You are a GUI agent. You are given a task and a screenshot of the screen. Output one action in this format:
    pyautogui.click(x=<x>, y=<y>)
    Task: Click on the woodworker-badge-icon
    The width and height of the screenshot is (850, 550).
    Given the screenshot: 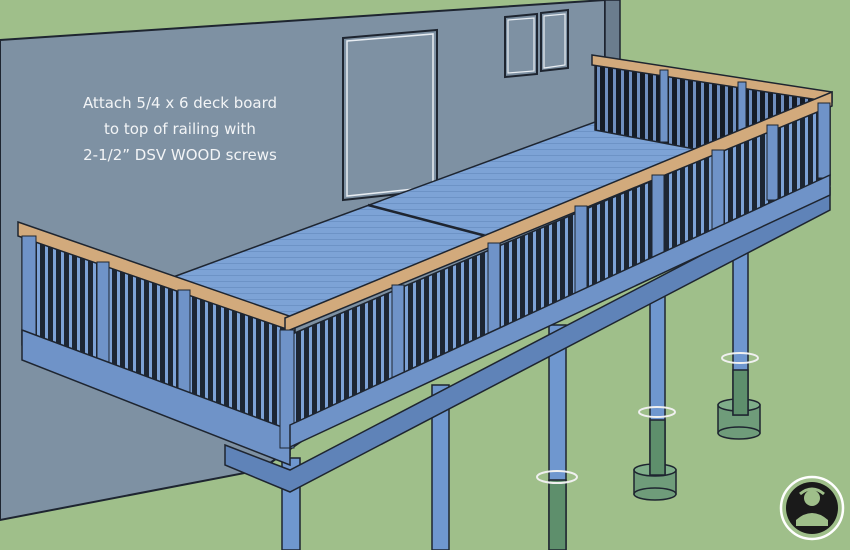 What is the action you would take?
    pyautogui.click(x=812, y=508)
    